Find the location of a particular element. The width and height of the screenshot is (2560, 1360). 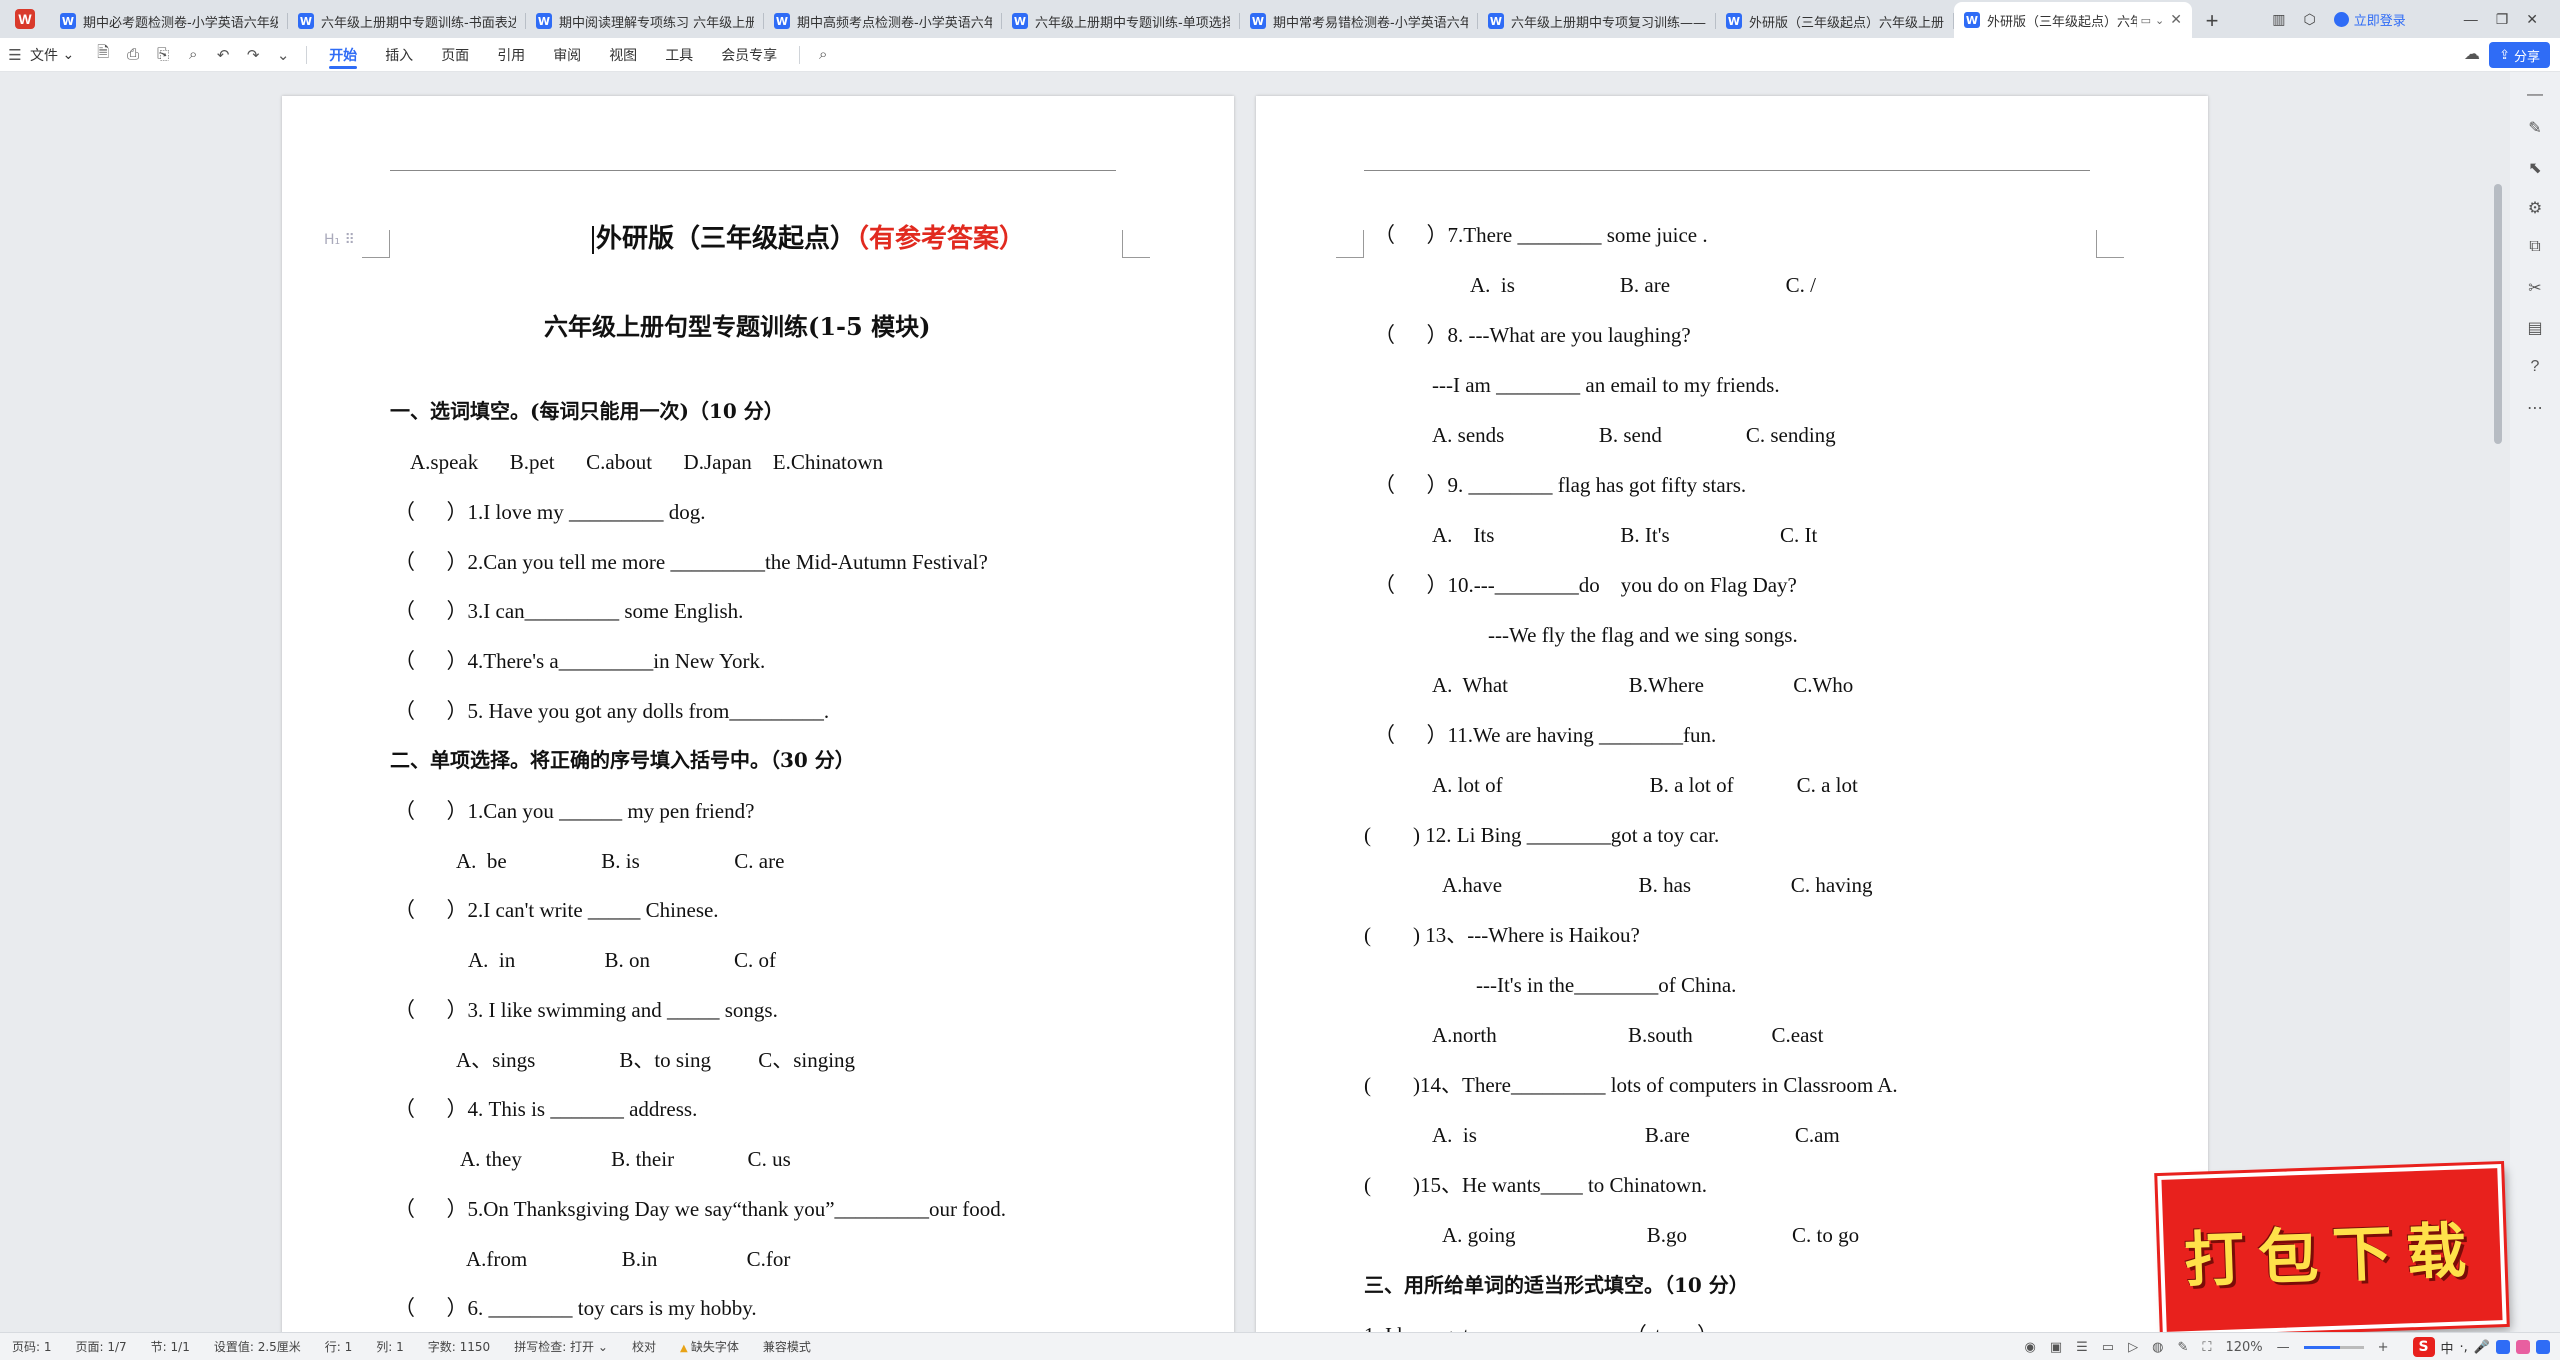

options-line: A. going B.go C. to go is located at coordinates (1651, 1235).